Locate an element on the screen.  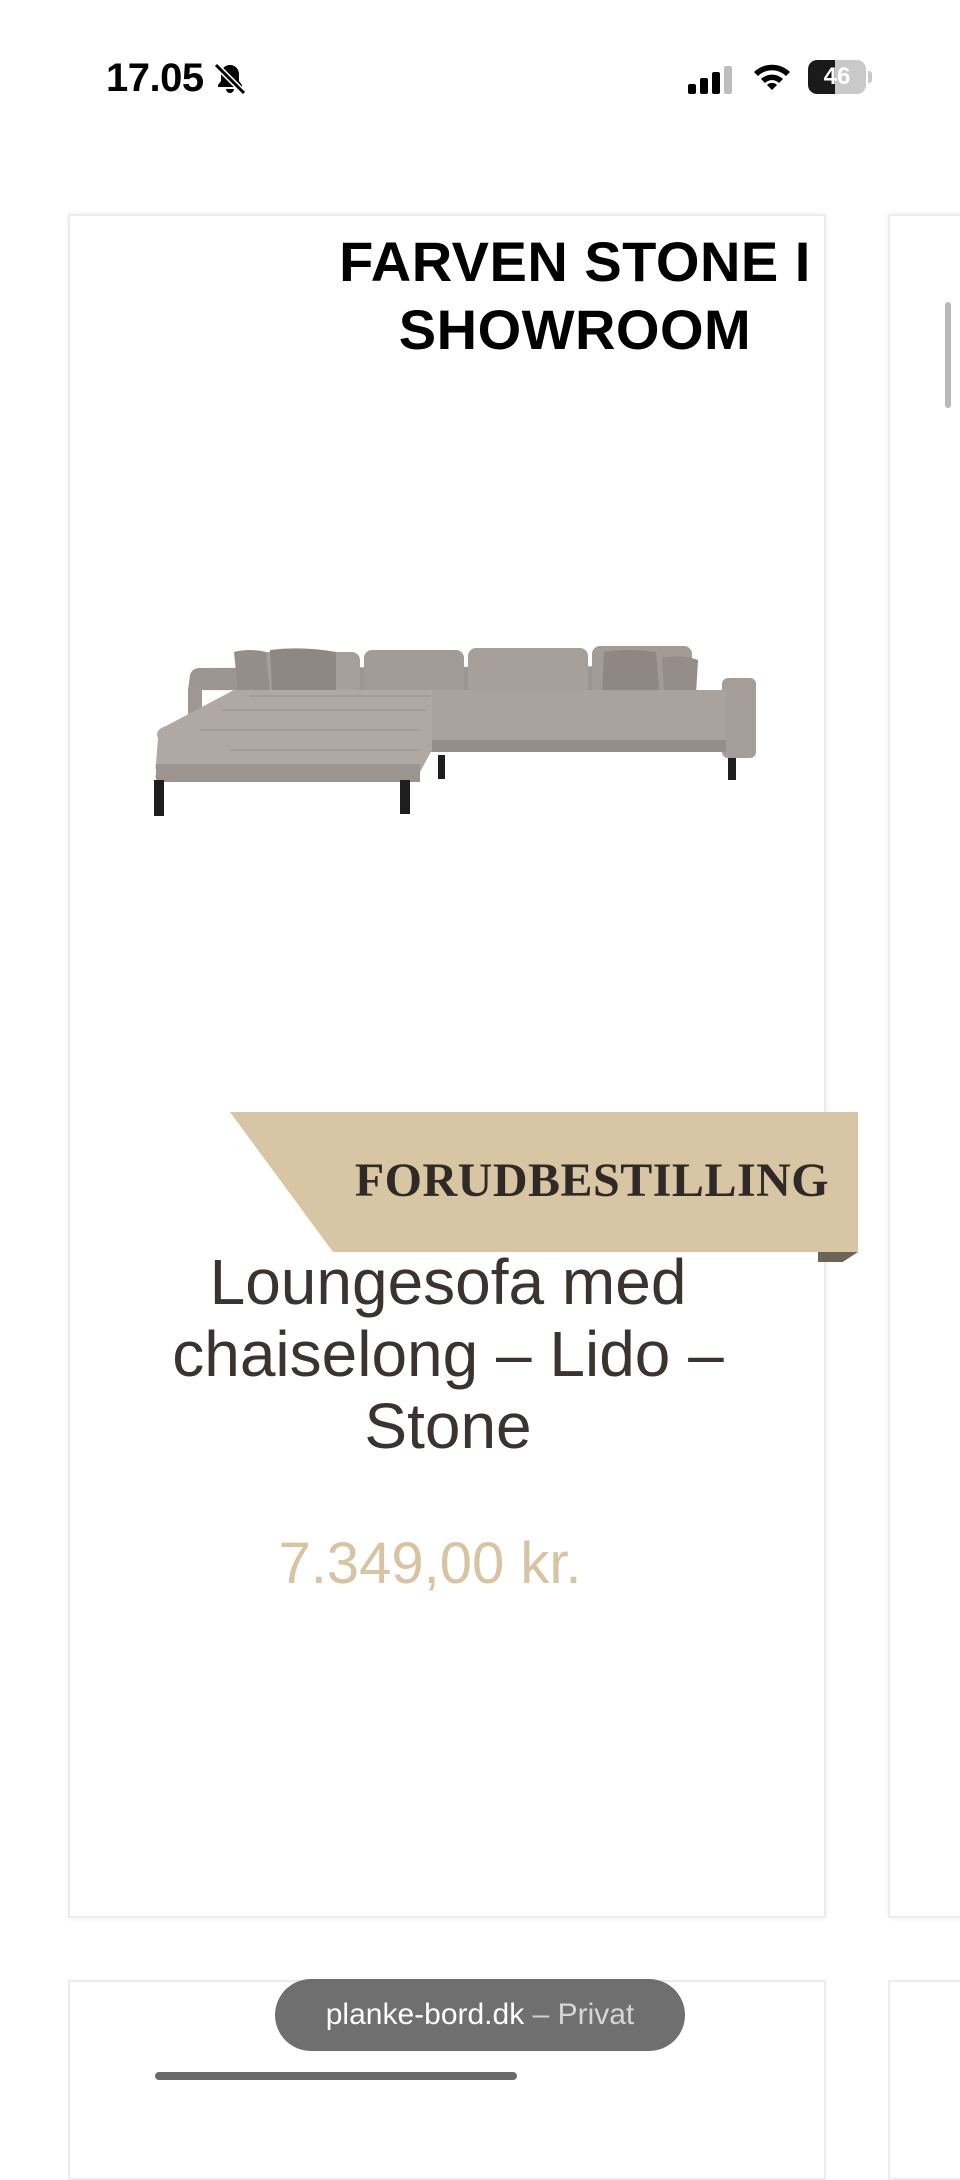
status-bar: 17.05 46 is located at coordinates (480, 70).